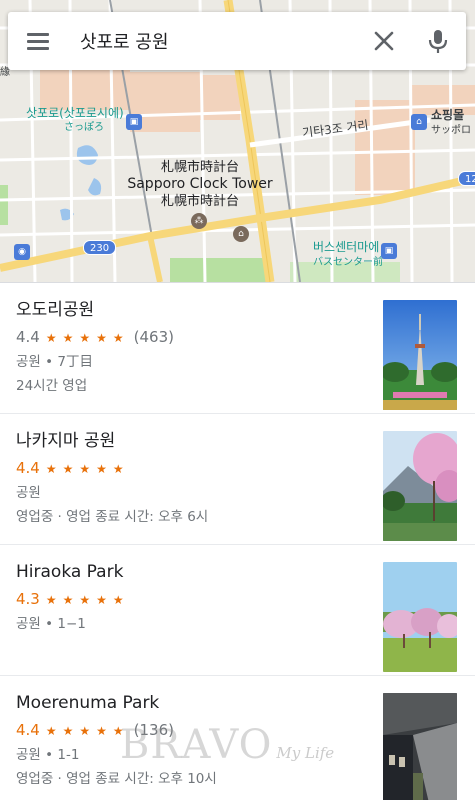  I want to click on clock-tower-jp: 札幌市時計台, so click(199, 167).